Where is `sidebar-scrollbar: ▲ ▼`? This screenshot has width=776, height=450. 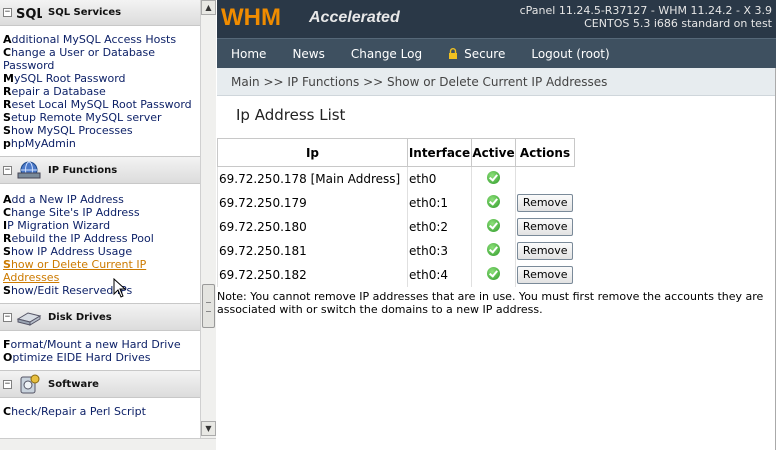 sidebar-scrollbar: ▲ ▼ is located at coordinates (208, 219).